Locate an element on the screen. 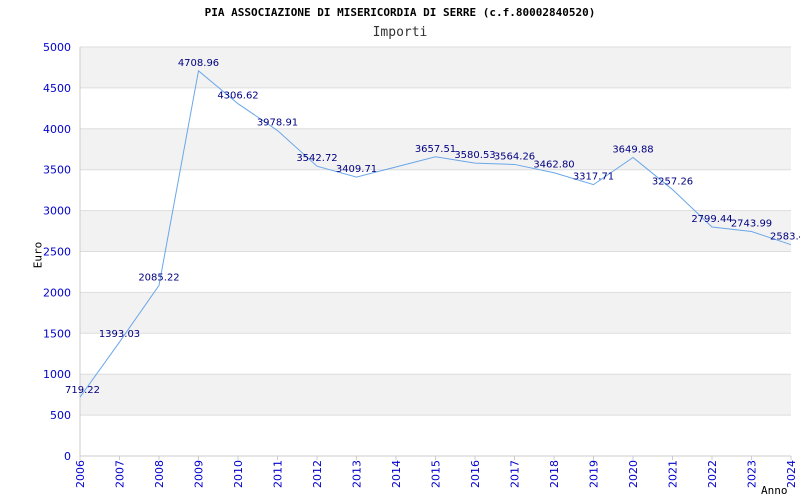  x-tick-label: 2016 is located at coordinates (475, 474).